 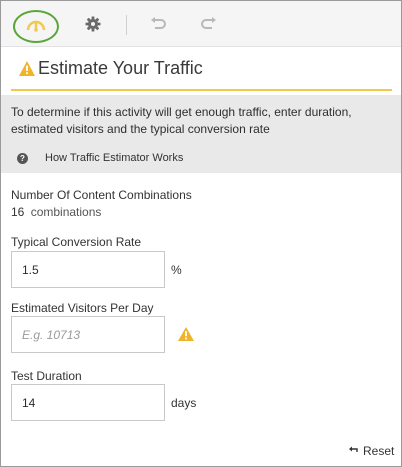 I want to click on gear-icon, so click(x=93, y=24).